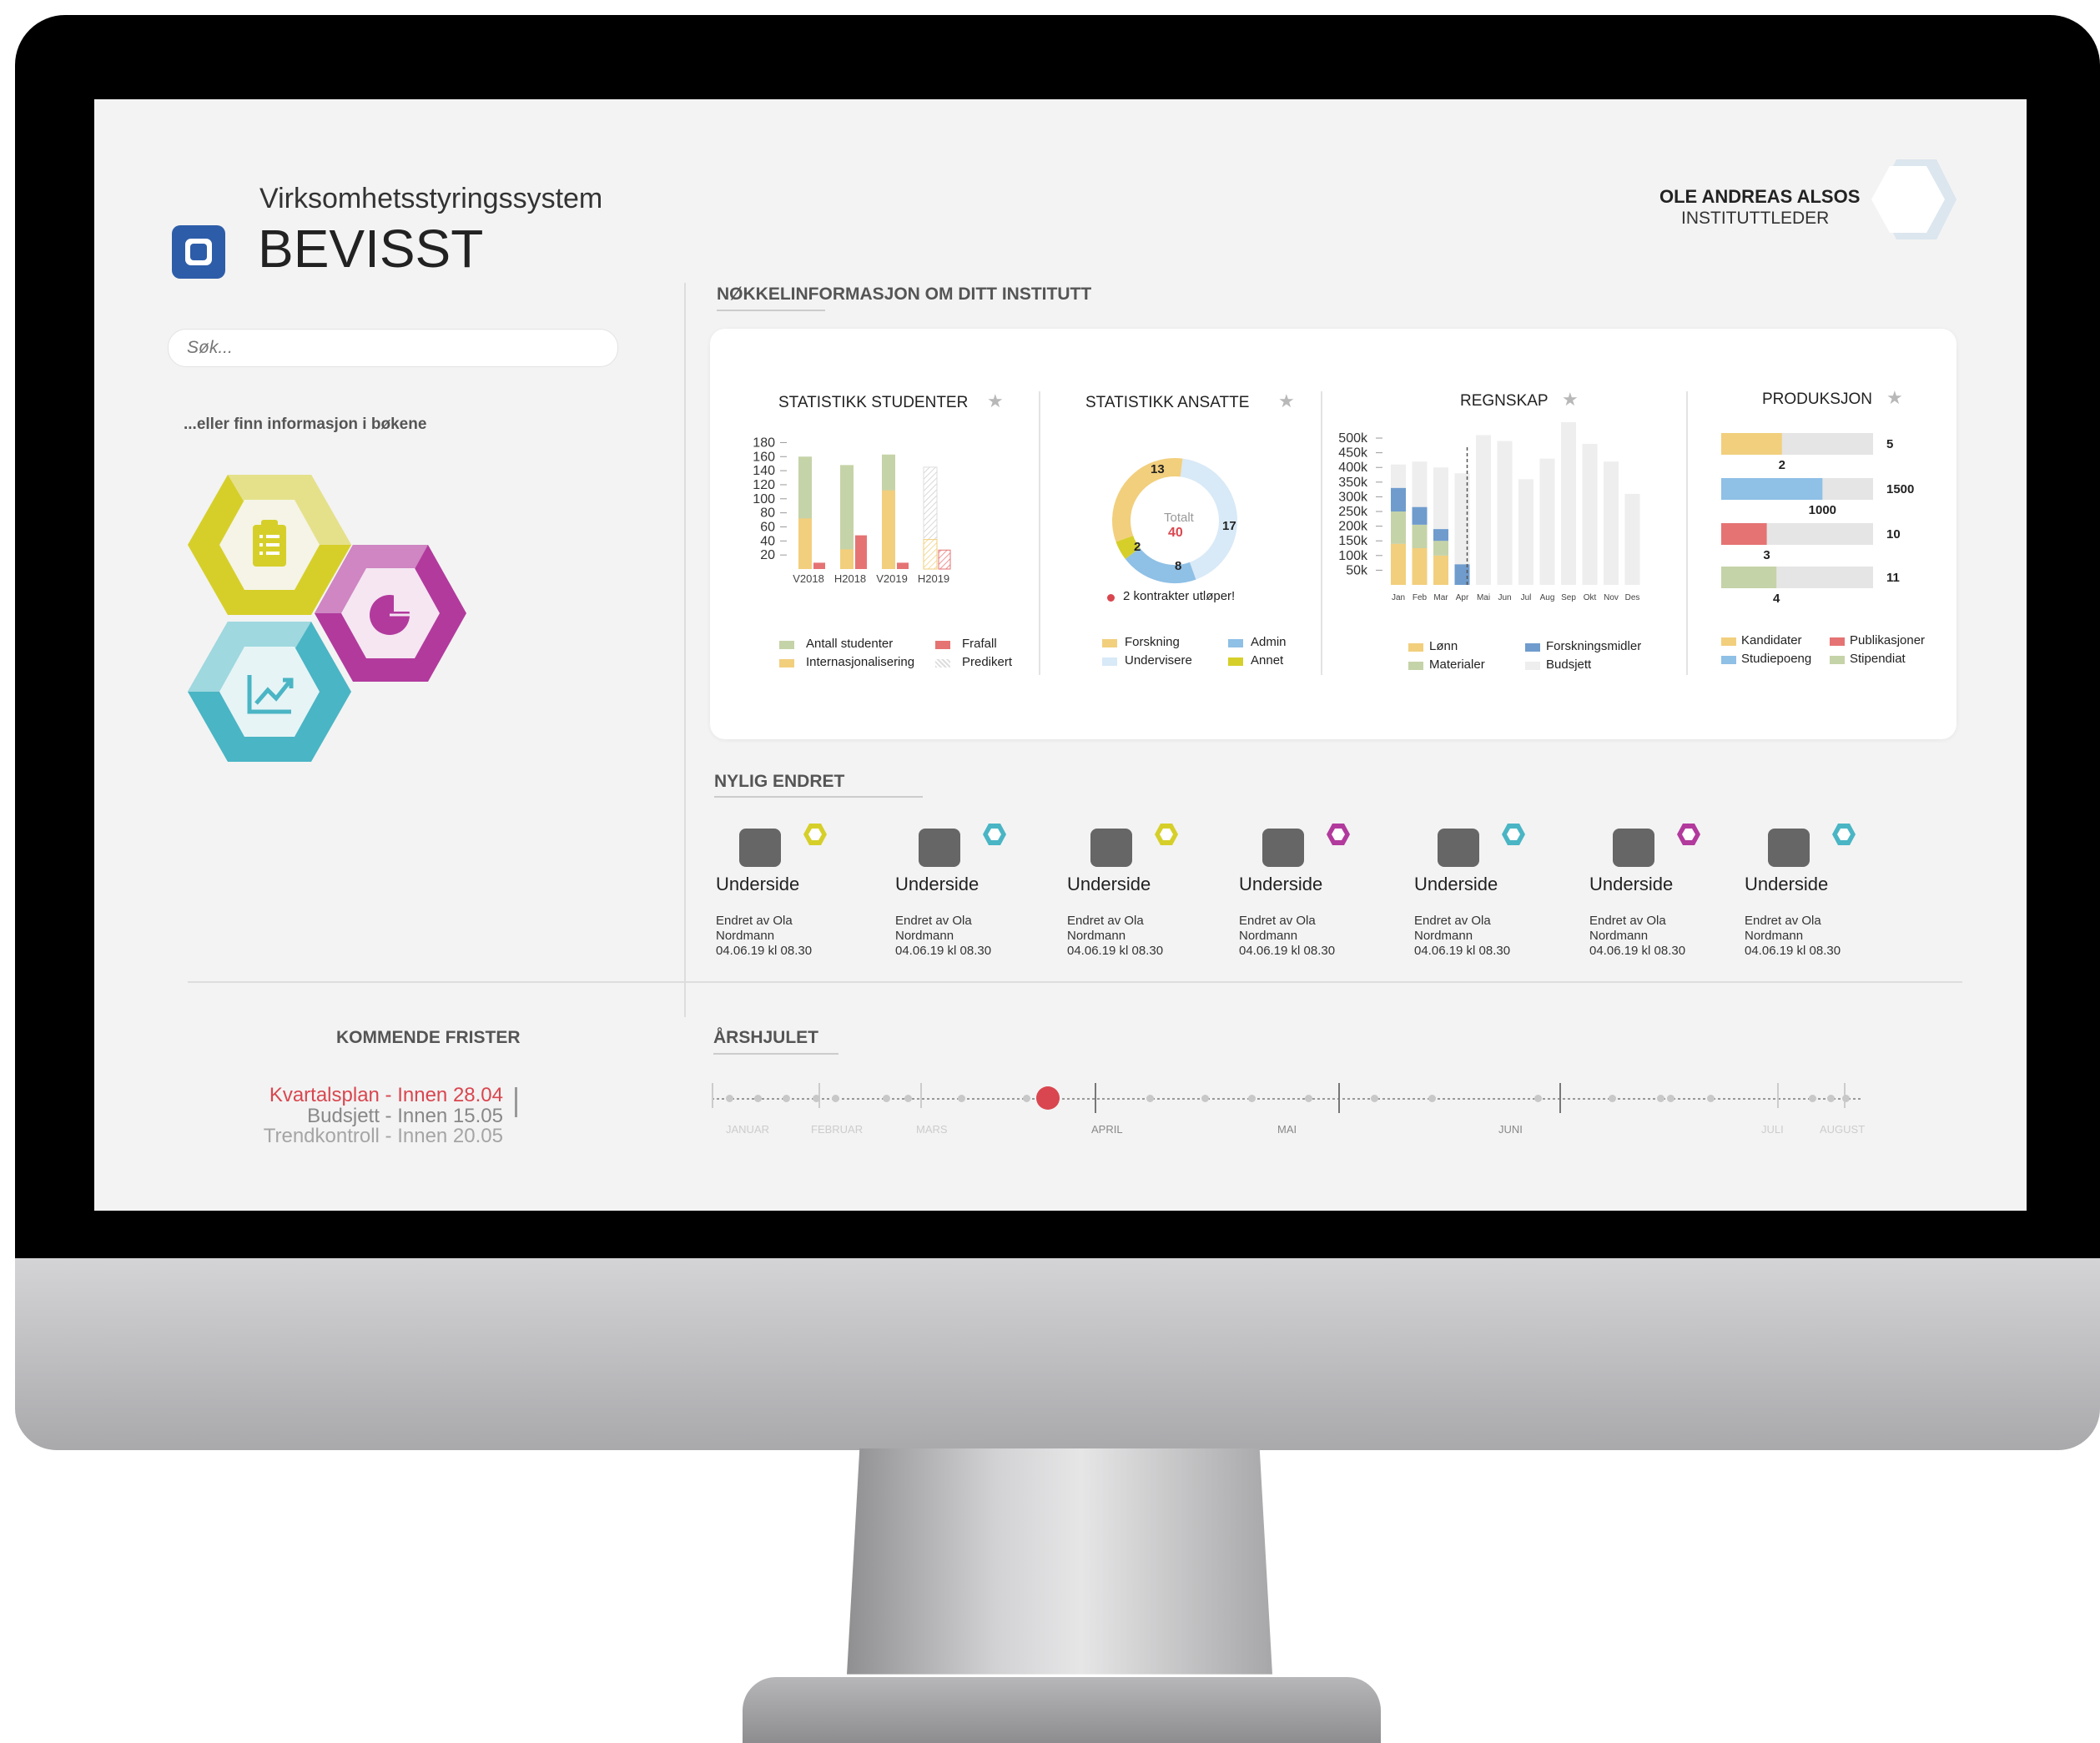  Describe the element at coordinates (1287, 1129) in the screenshot. I see `timeline-month-label: MAI` at that location.